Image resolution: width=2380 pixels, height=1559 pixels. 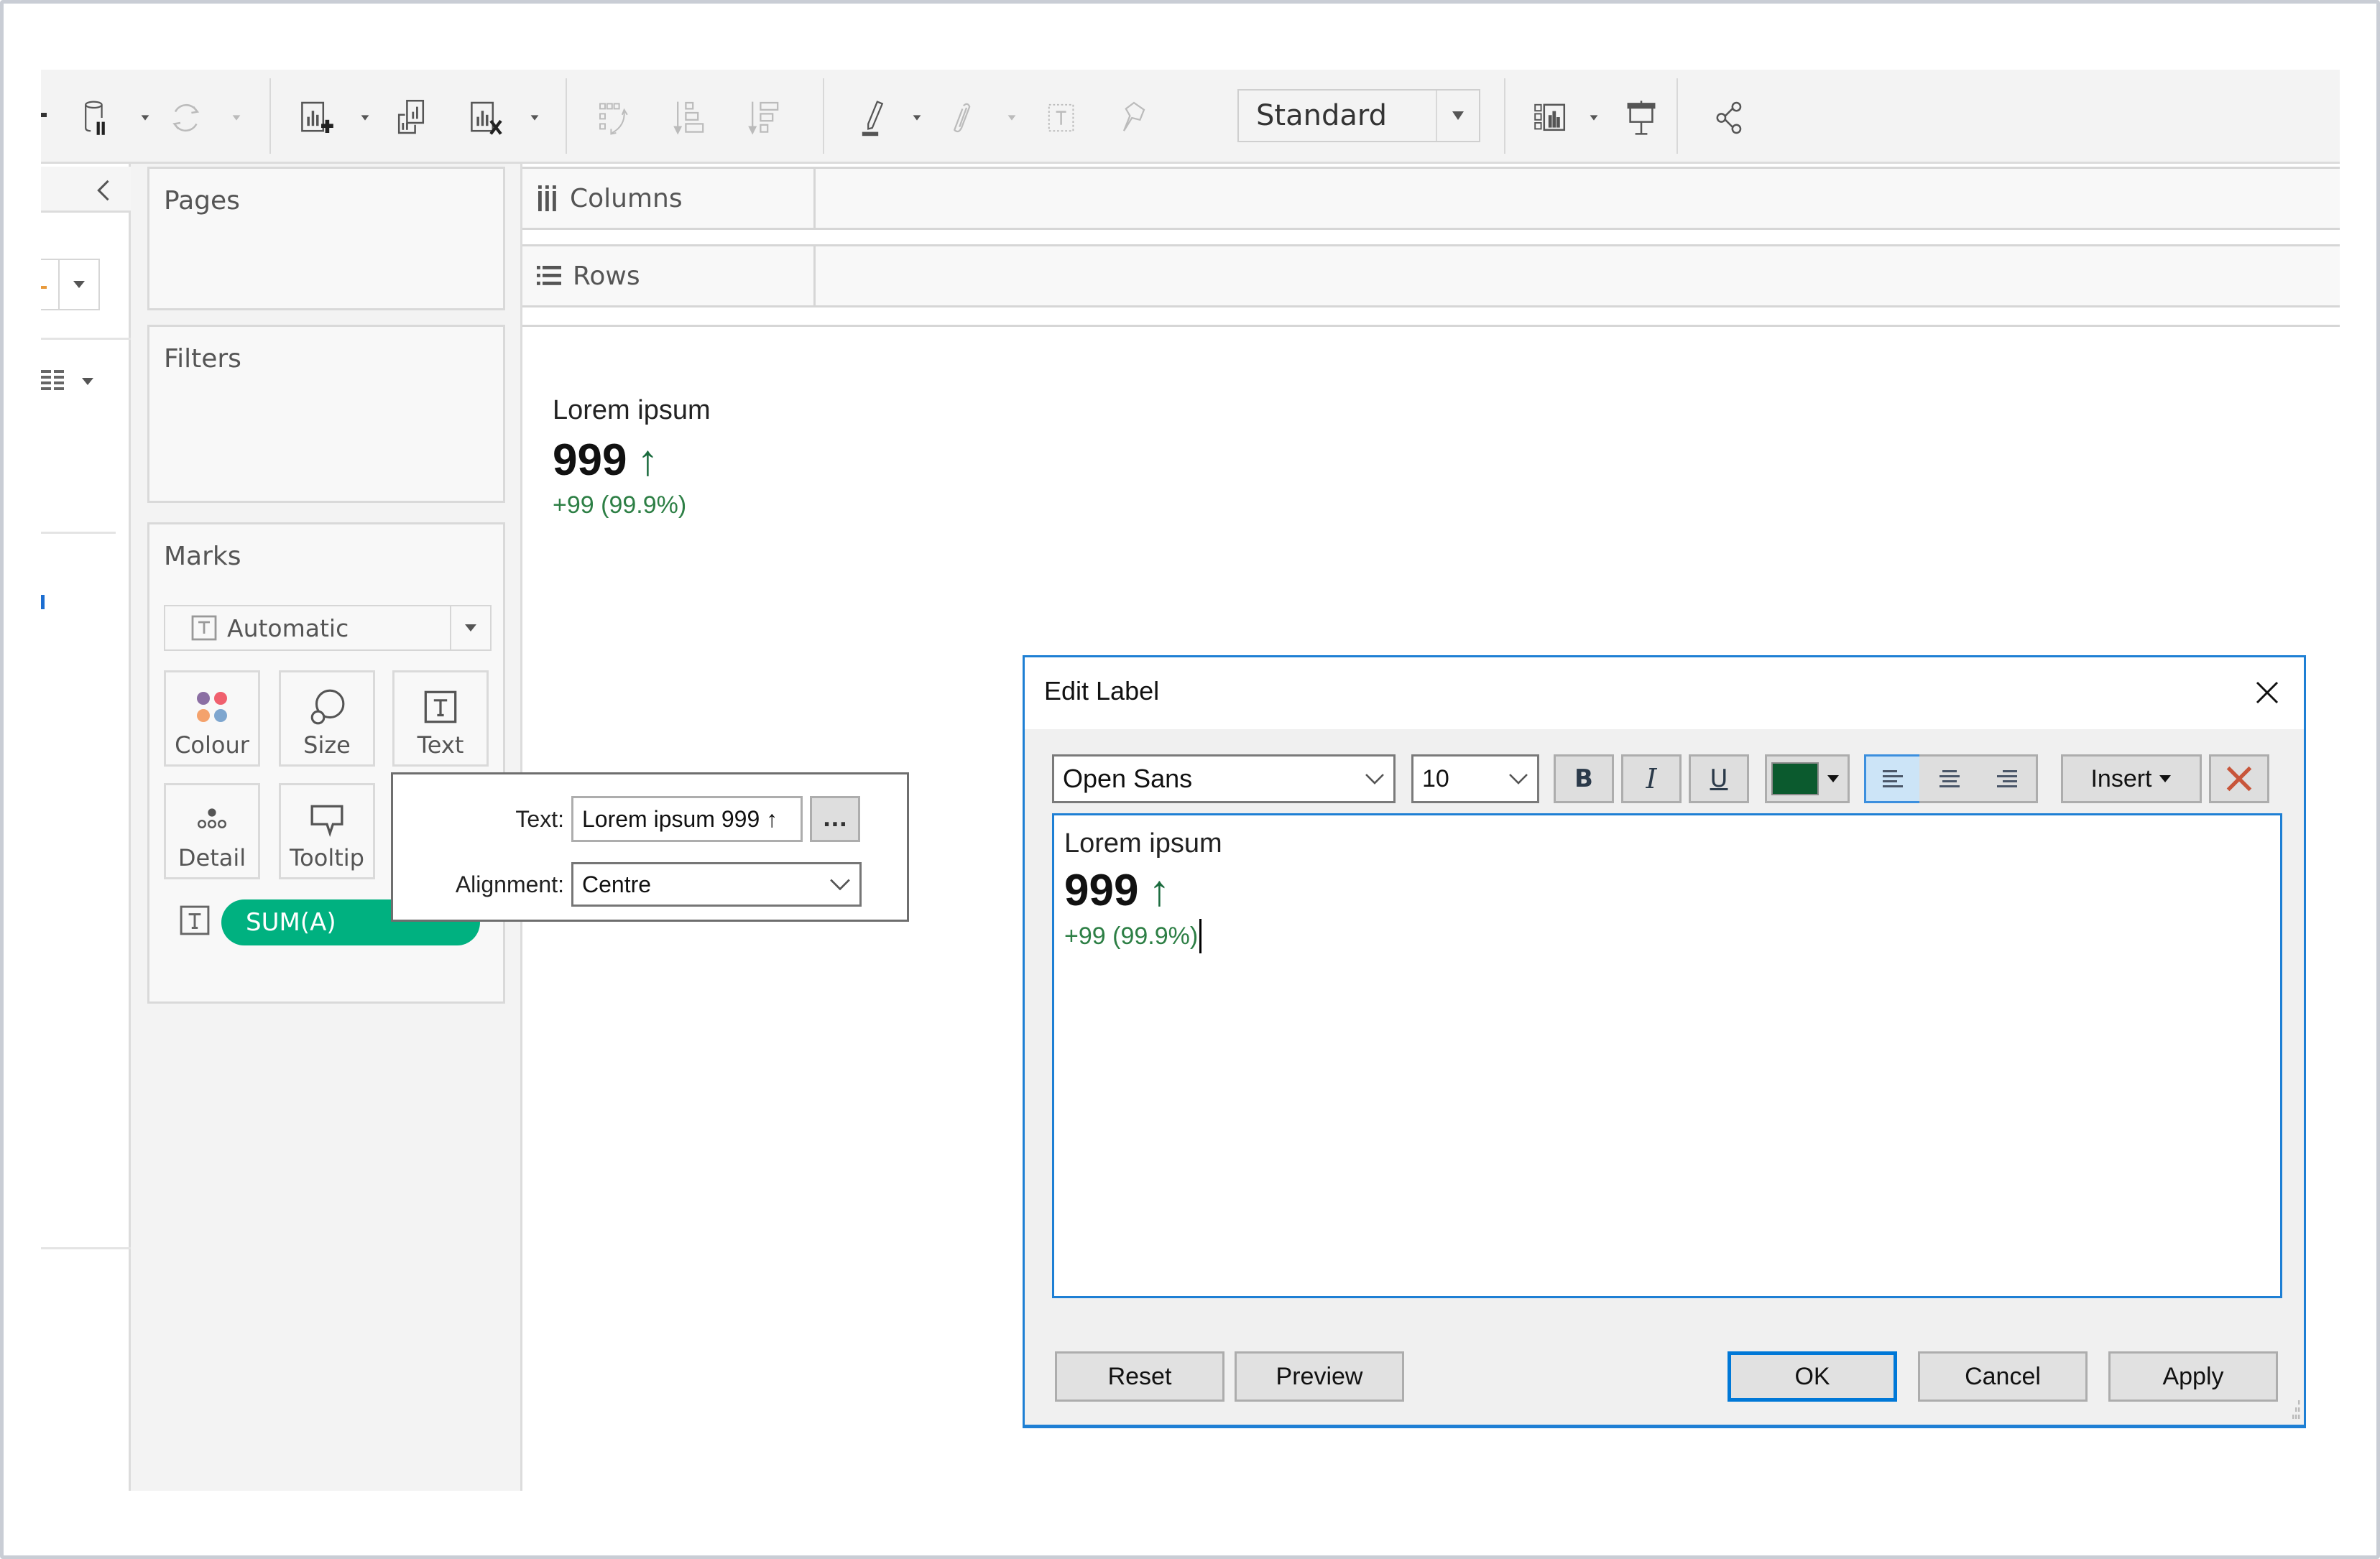 I want to click on detail-button: Detail, so click(x=212, y=831).